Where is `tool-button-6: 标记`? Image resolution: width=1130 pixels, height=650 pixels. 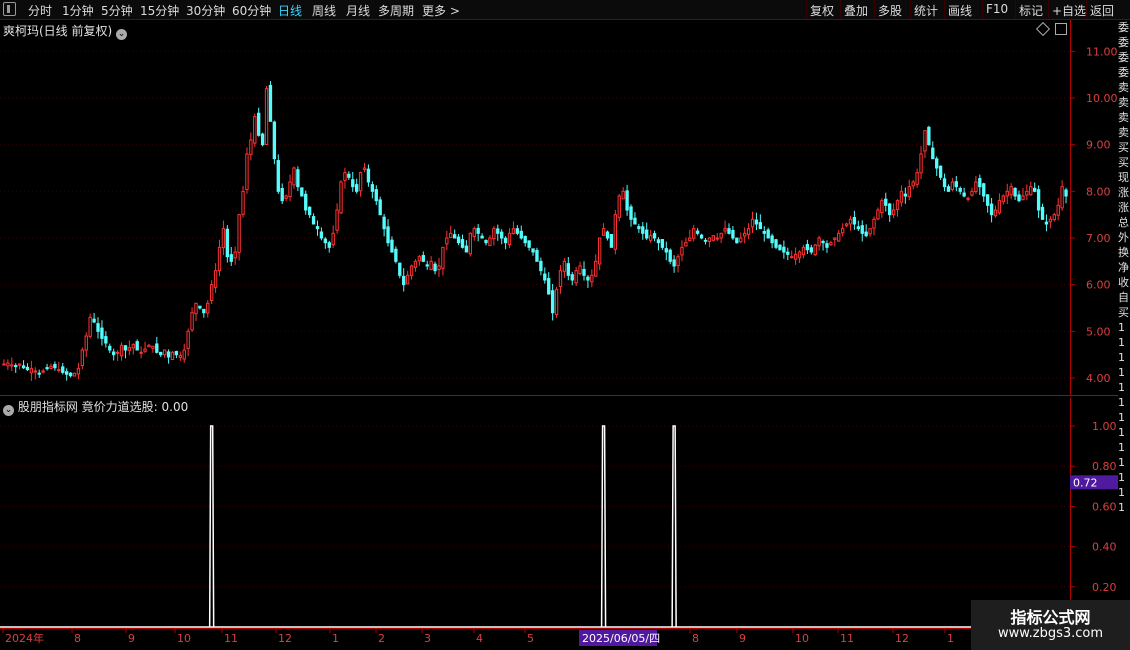 tool-button-6: 标记 is located at coordinates (1031, 10).